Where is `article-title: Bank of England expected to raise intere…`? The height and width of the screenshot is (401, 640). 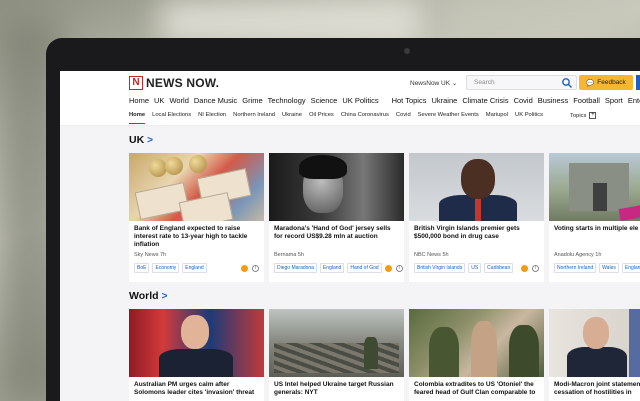
article-title: Bank of England expected to raise intere… is located at coordinates (196, 237).